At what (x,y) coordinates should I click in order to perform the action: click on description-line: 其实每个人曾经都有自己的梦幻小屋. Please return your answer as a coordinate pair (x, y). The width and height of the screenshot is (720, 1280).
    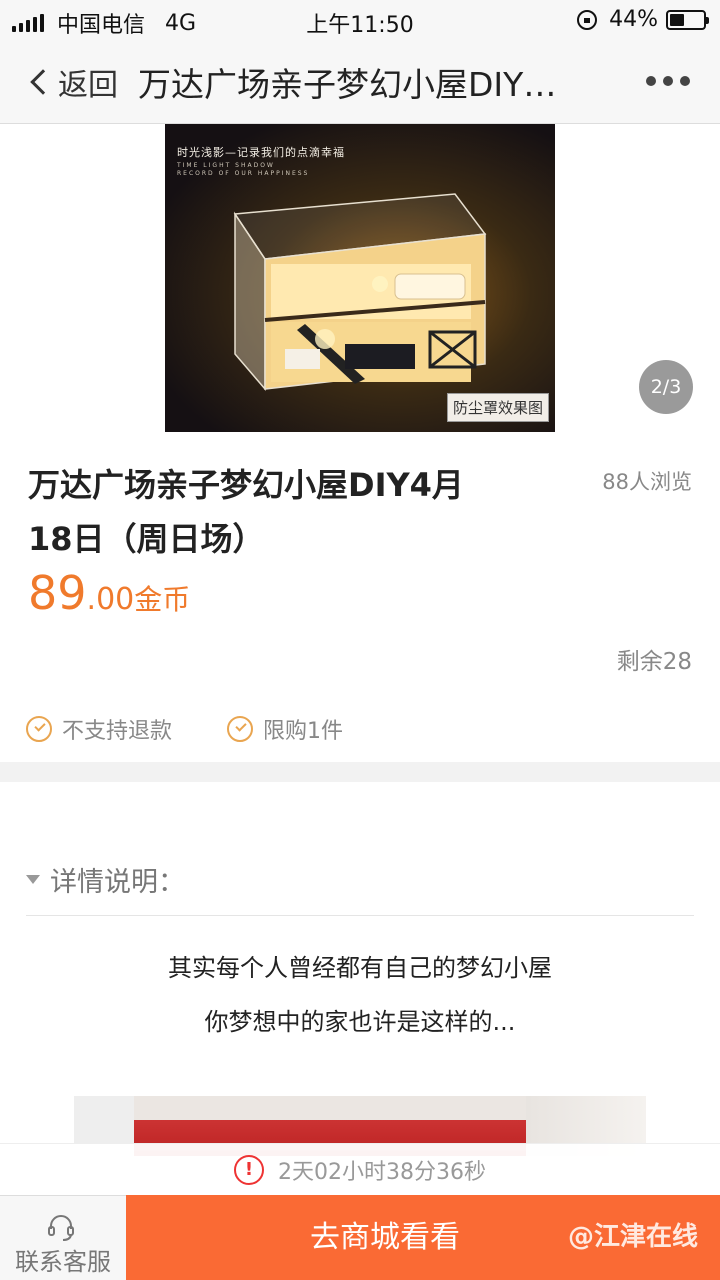
    Looking at the image, I should click on (360, 968).